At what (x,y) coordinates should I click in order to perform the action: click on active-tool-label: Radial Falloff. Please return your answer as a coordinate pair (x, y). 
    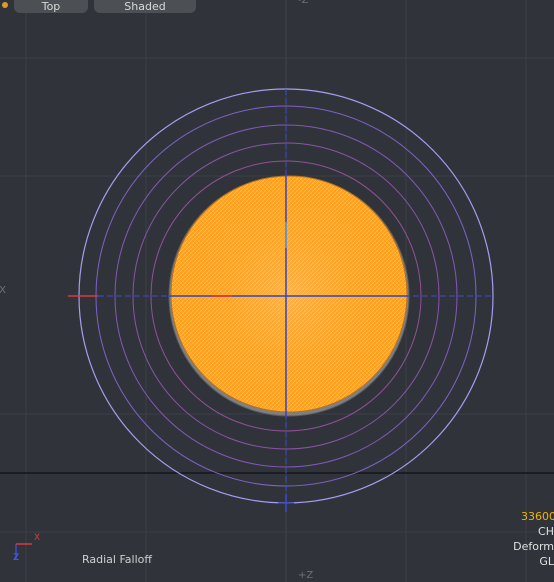
    Looking at the image, I should click on (117, 559).